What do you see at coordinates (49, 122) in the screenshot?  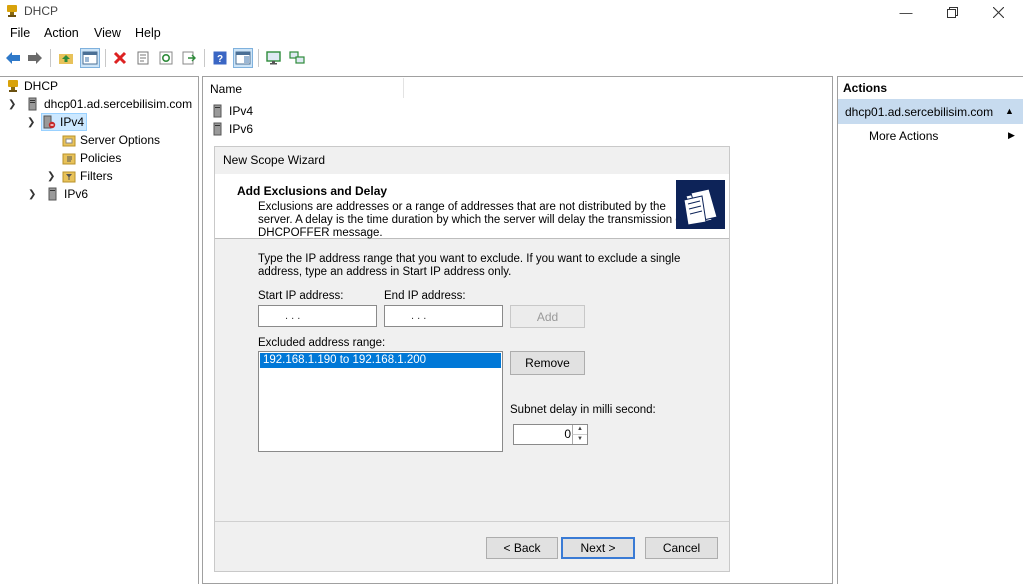 I see `ipv4-server-icon` at bounding box center [49, 122].